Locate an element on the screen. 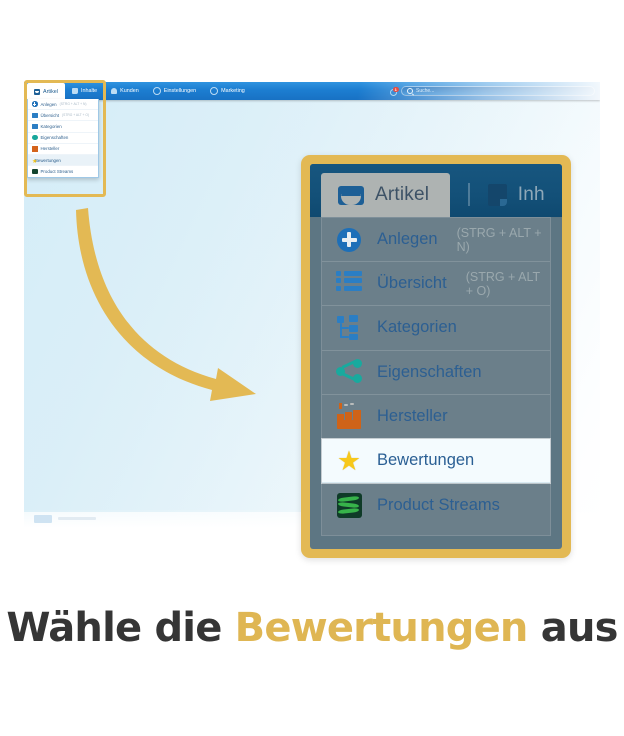 This screenshot has width=624, height=736. zoom-menu-item-label: Eigenschaften is located at coordinates (429, 371).